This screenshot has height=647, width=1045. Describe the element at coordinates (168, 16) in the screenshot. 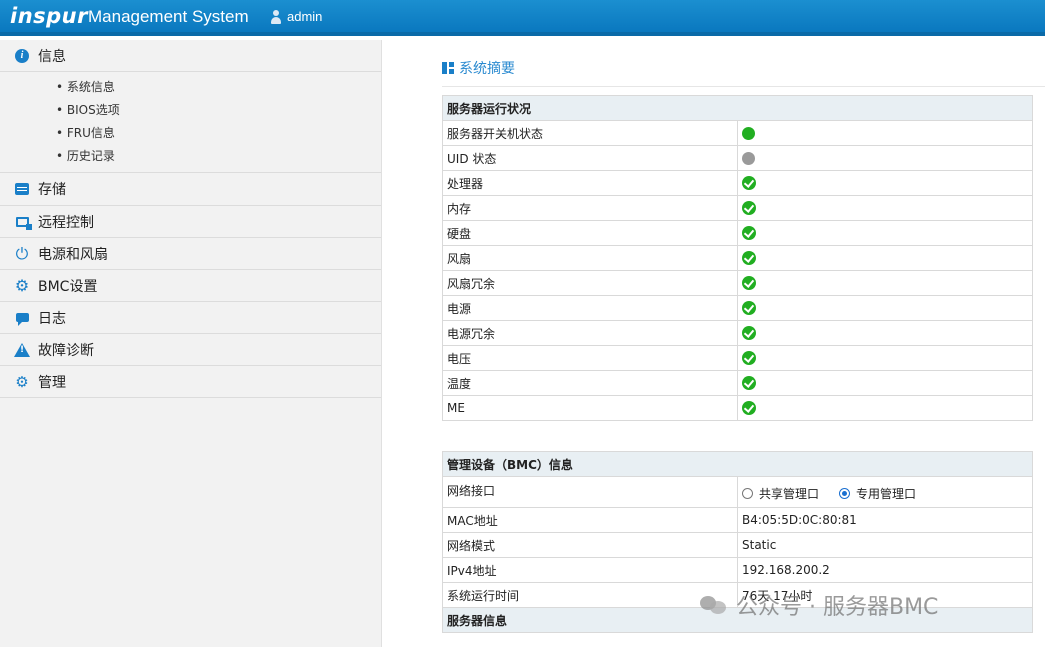

I see `app-title: Management System` at that location.